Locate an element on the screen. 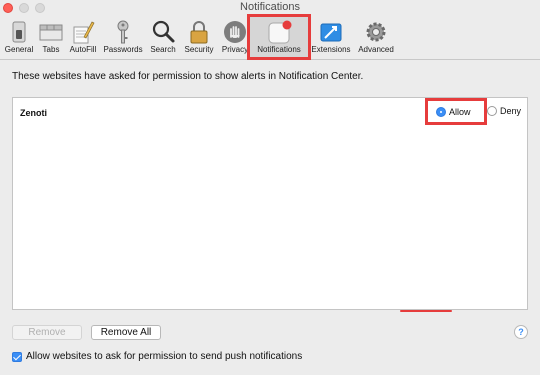  toolbar-item-advanced: Advanced is located at coordinates (376, 37).